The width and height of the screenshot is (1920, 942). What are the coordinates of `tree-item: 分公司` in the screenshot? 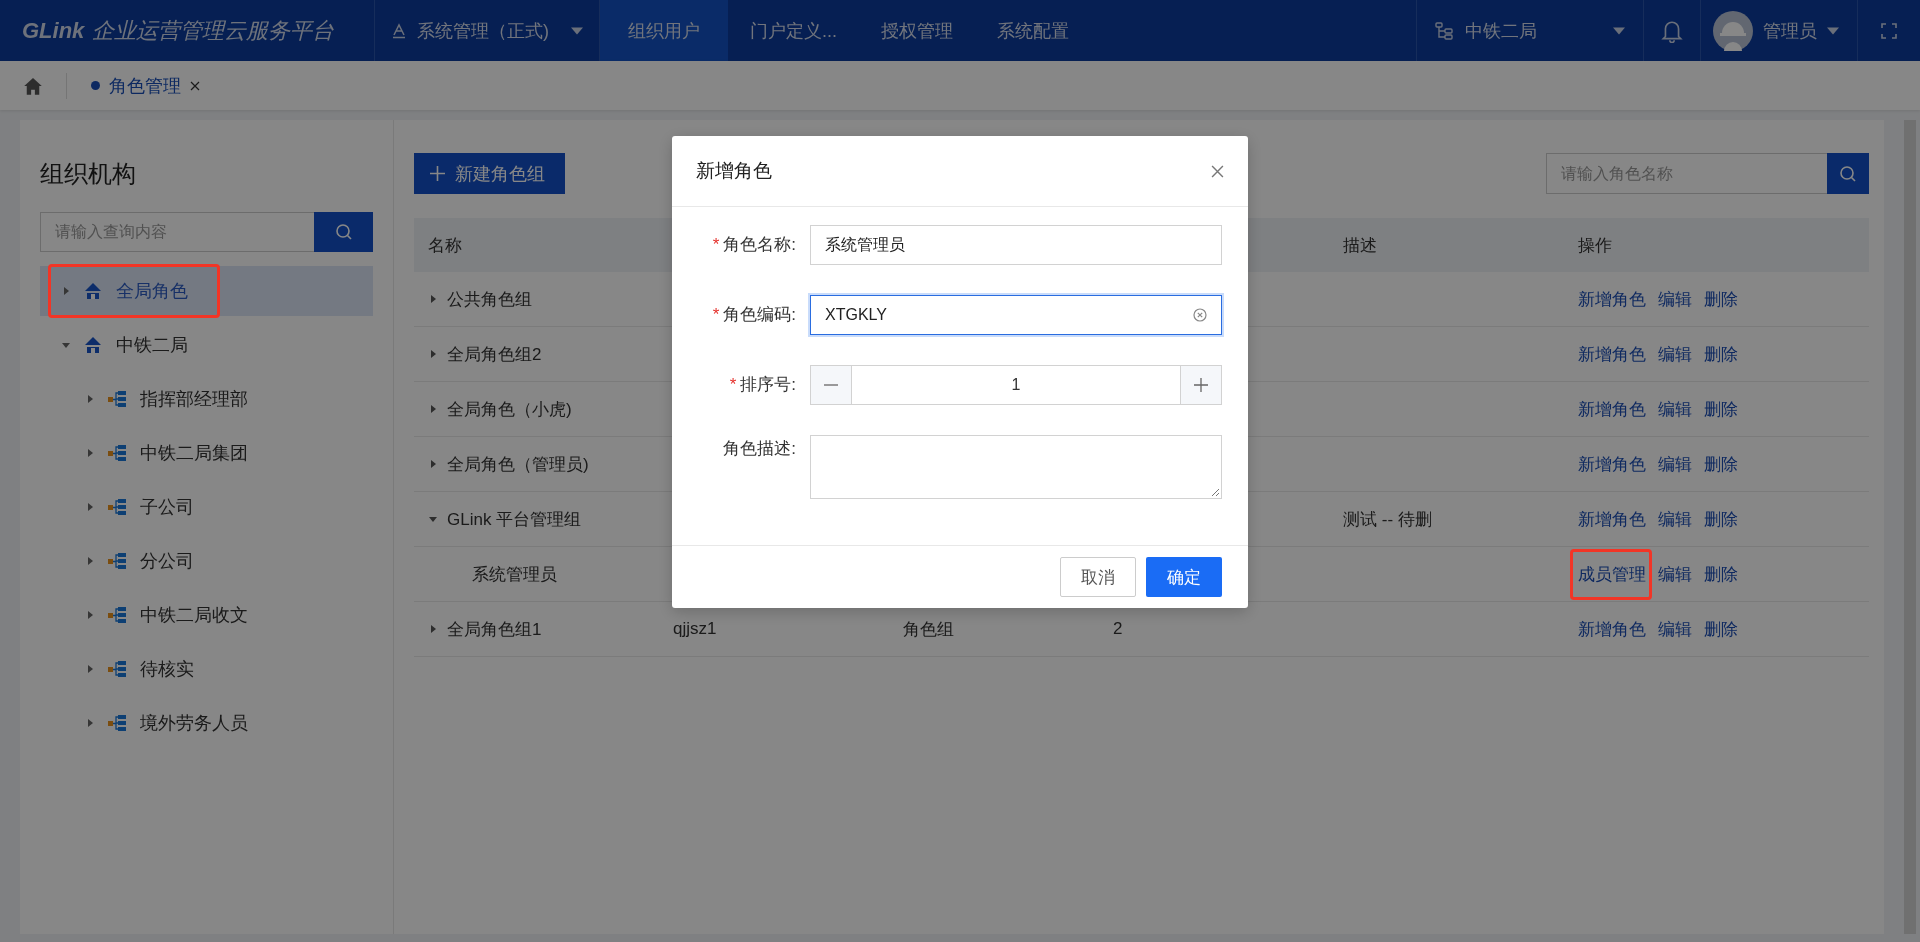 It's located at (206, 561).